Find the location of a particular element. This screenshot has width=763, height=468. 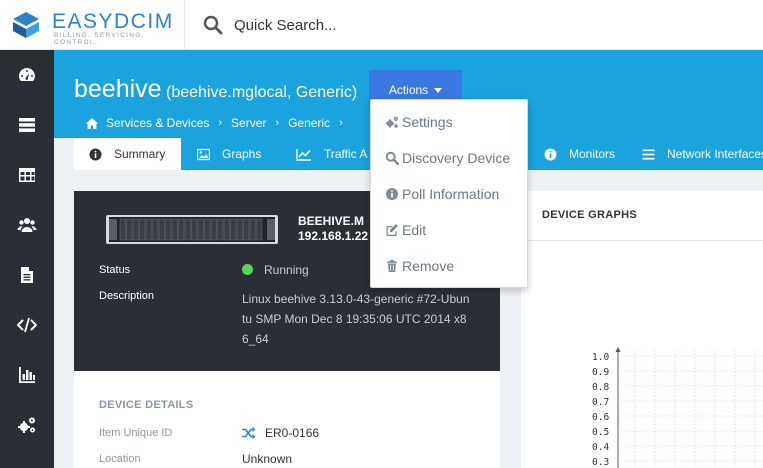

breadcrumb-server: Server is located at coordinates (248, 123).